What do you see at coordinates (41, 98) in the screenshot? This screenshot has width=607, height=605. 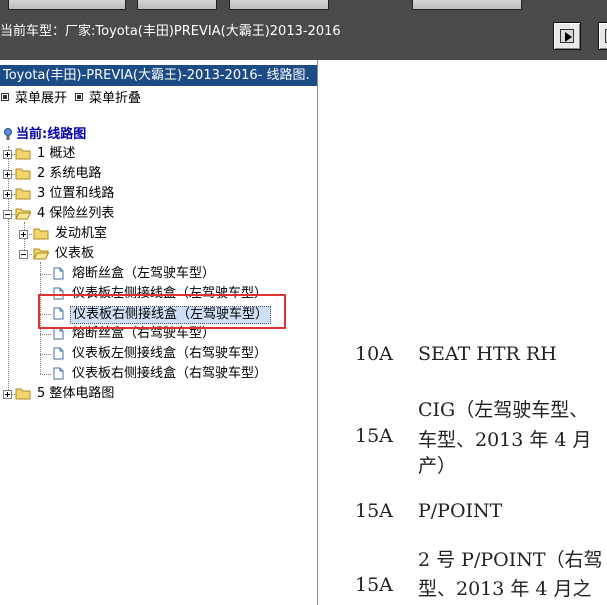 I see `expand-all-label: 菜单展开` at bounding box center [41, 98].